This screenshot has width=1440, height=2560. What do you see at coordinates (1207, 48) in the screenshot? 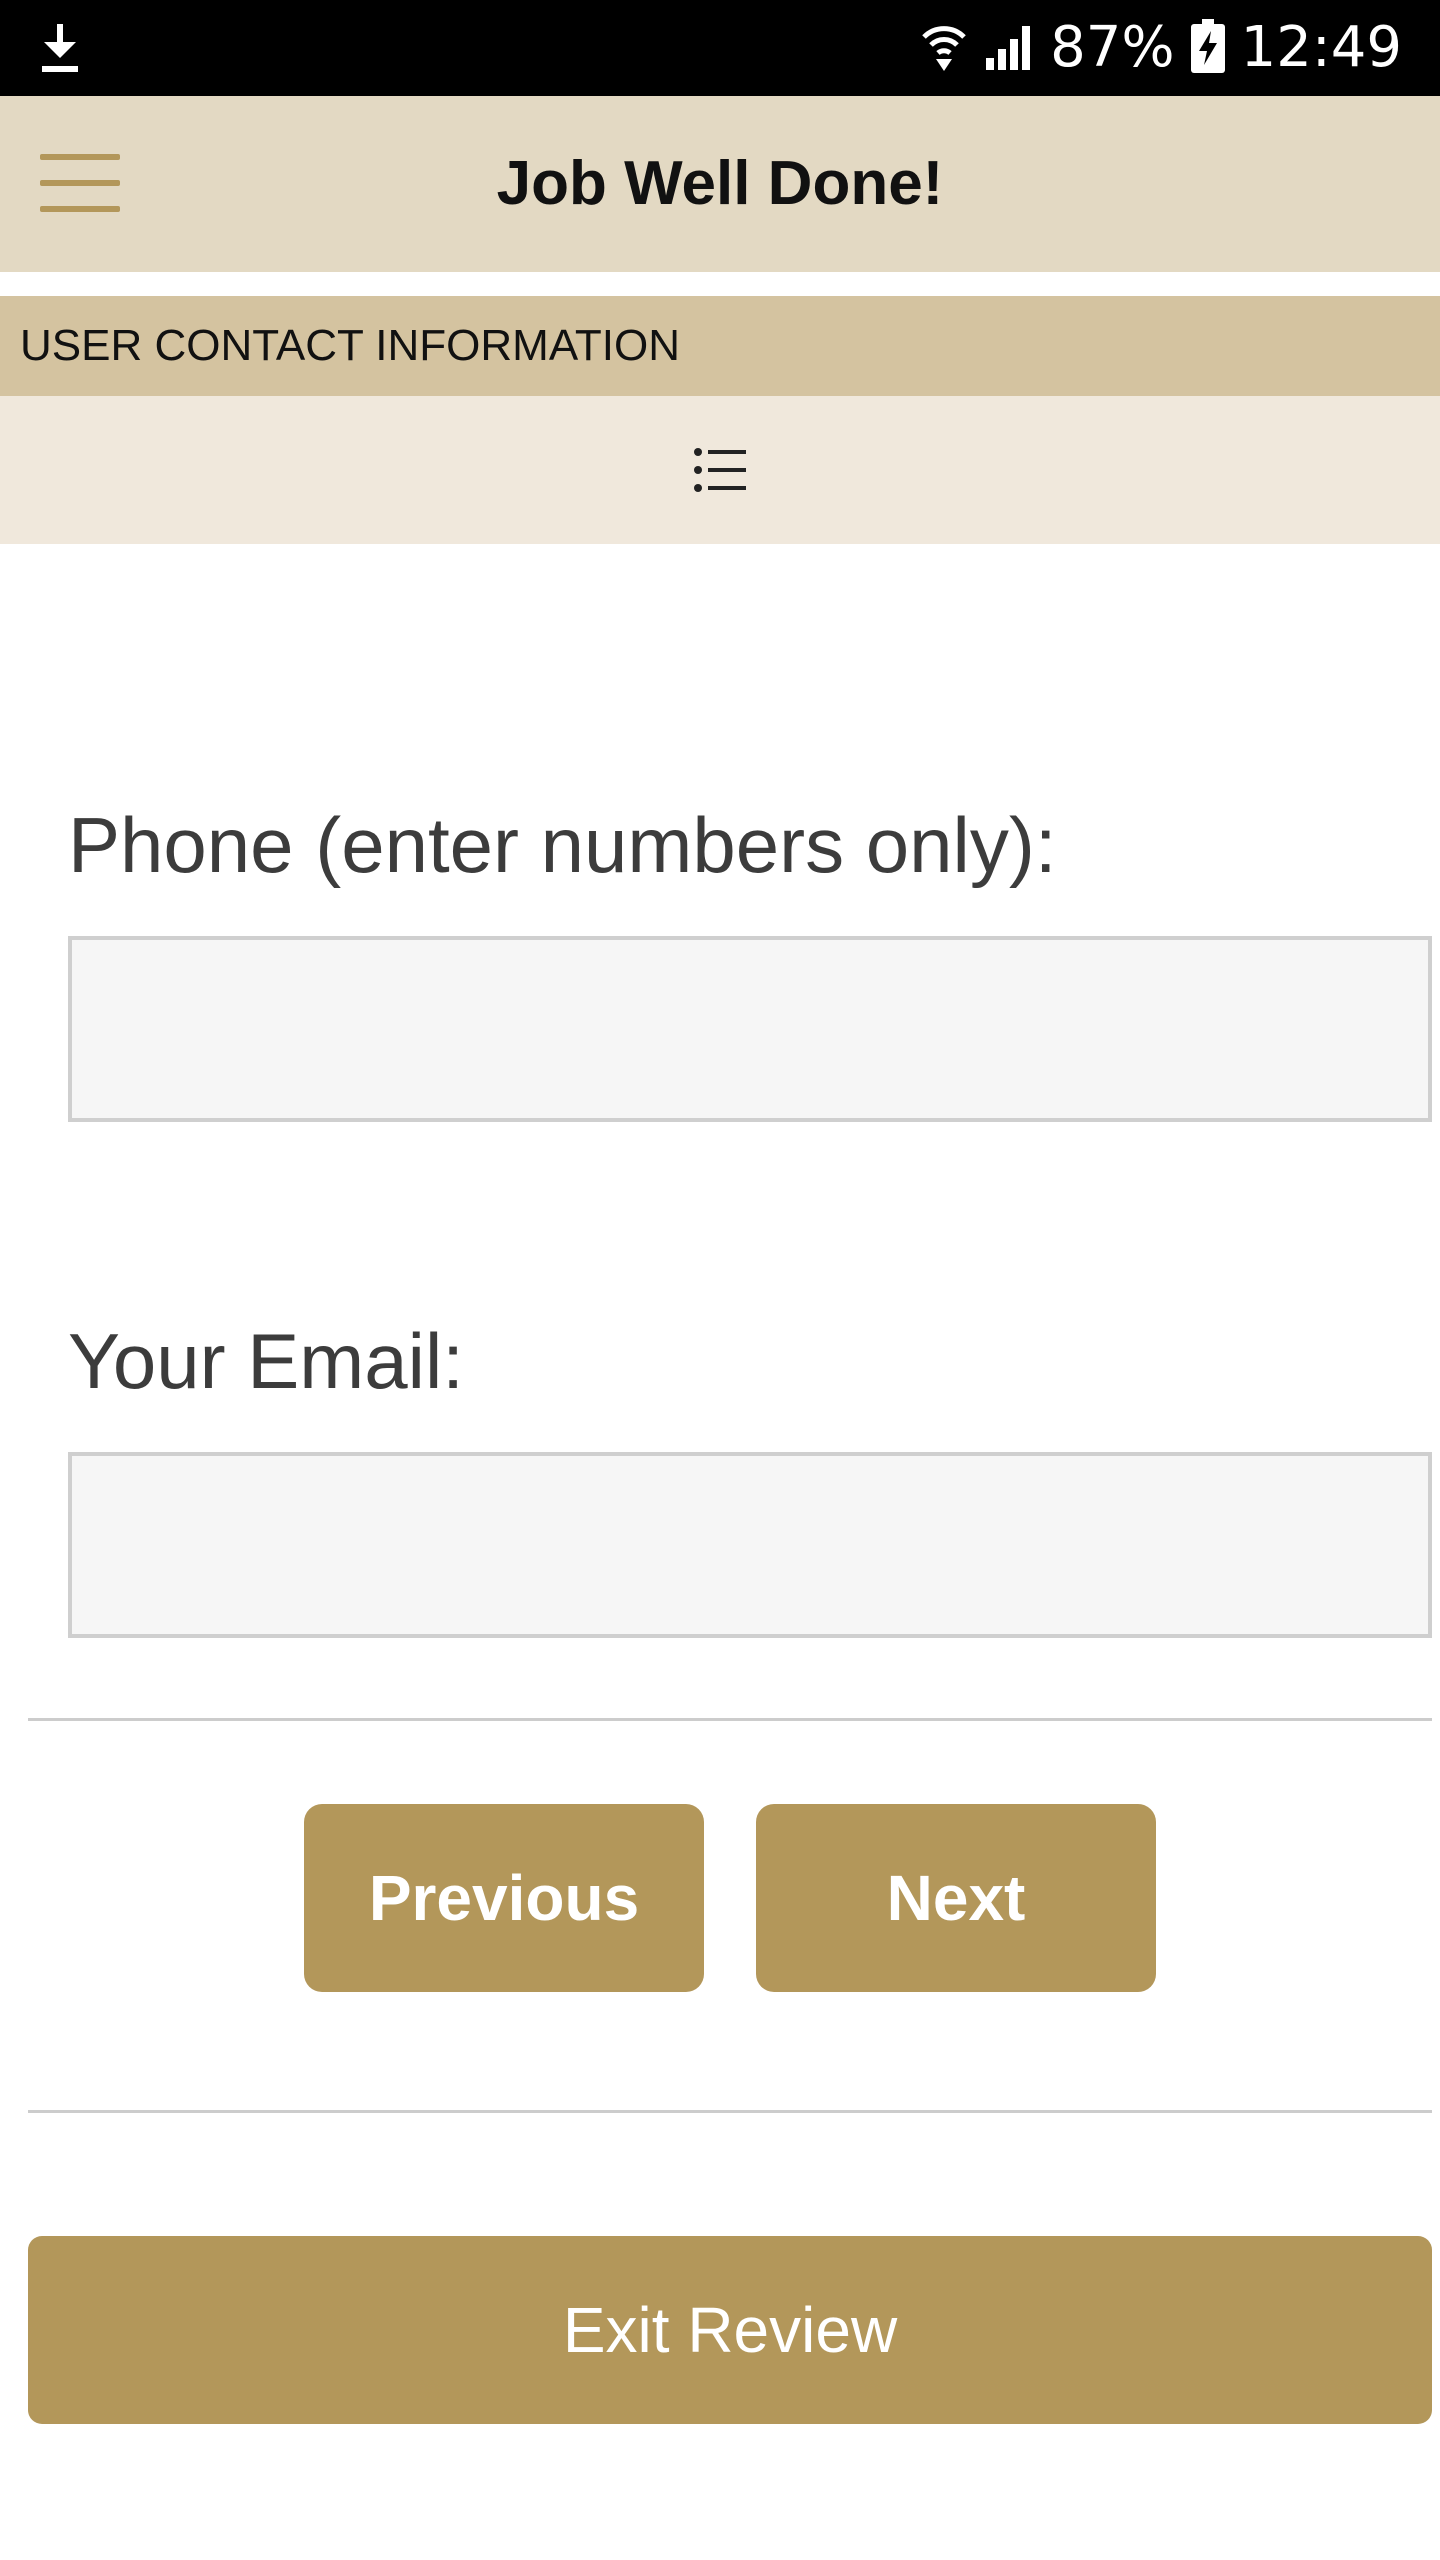
I see `battery-charging-icon` at bounding box center [1207, 48].